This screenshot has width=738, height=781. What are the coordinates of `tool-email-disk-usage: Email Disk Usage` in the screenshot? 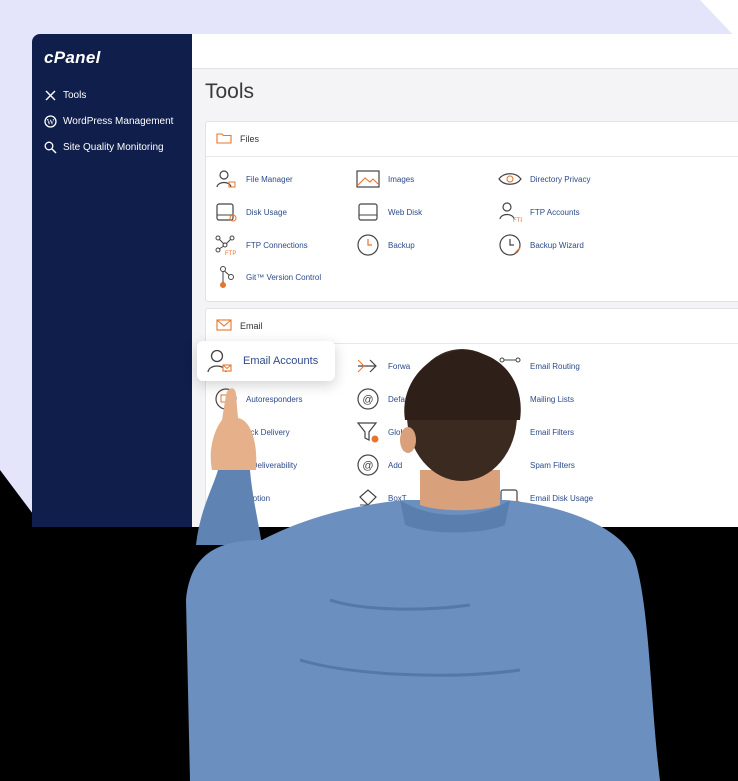 It's located at (545, 498).